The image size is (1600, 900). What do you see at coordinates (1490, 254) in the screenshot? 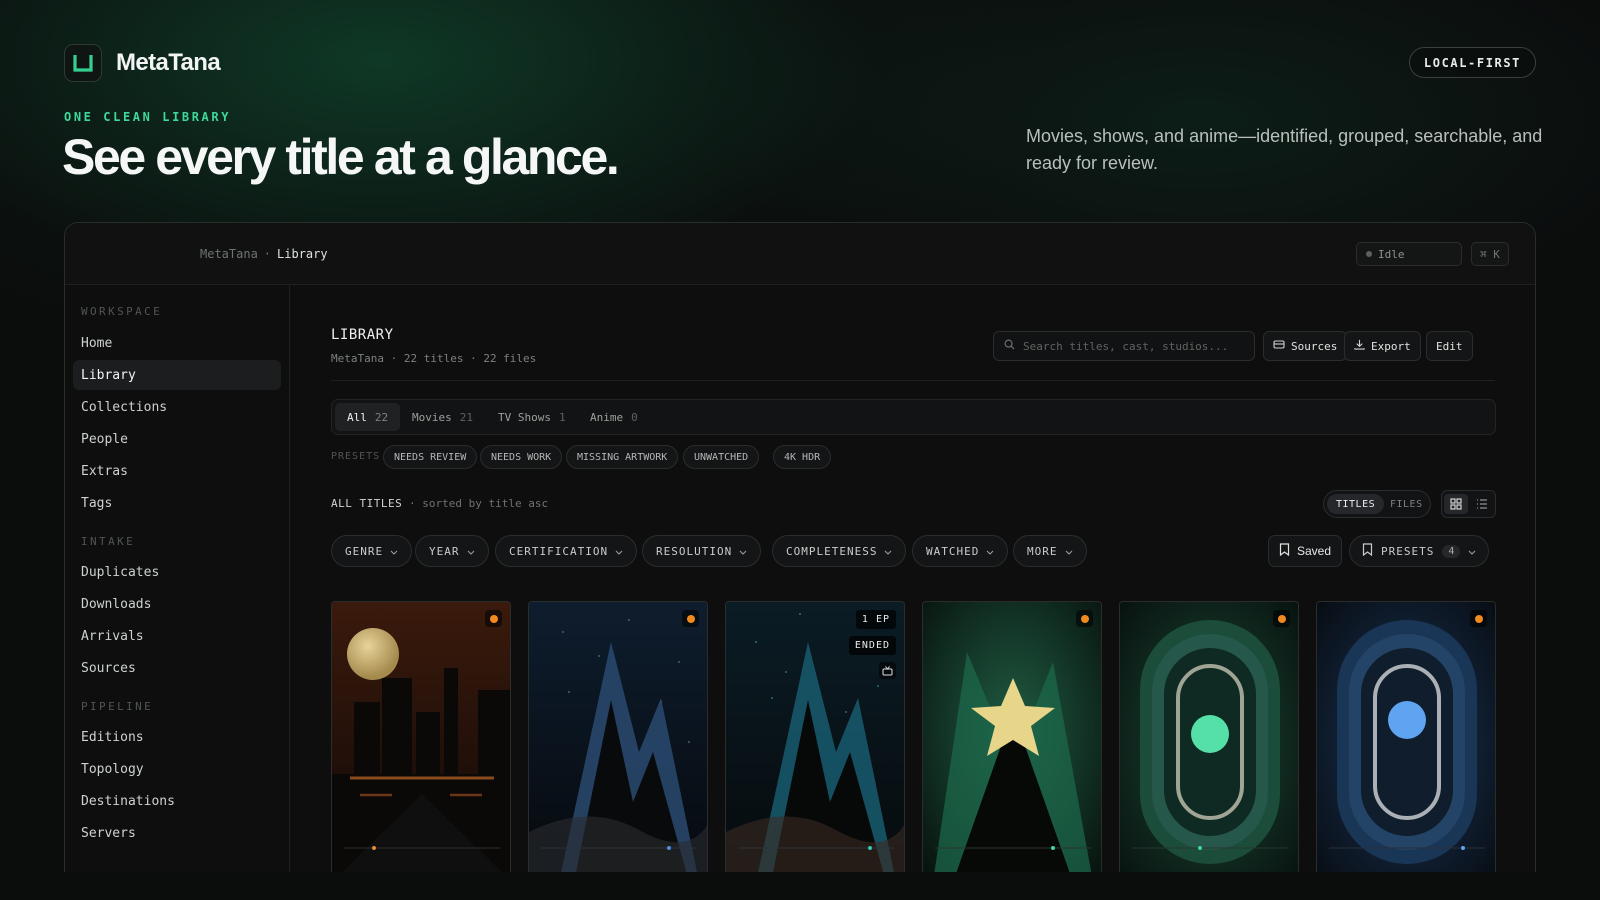
I see `command-palette-button: ⌘ K` at bounding box center [1490, 254].